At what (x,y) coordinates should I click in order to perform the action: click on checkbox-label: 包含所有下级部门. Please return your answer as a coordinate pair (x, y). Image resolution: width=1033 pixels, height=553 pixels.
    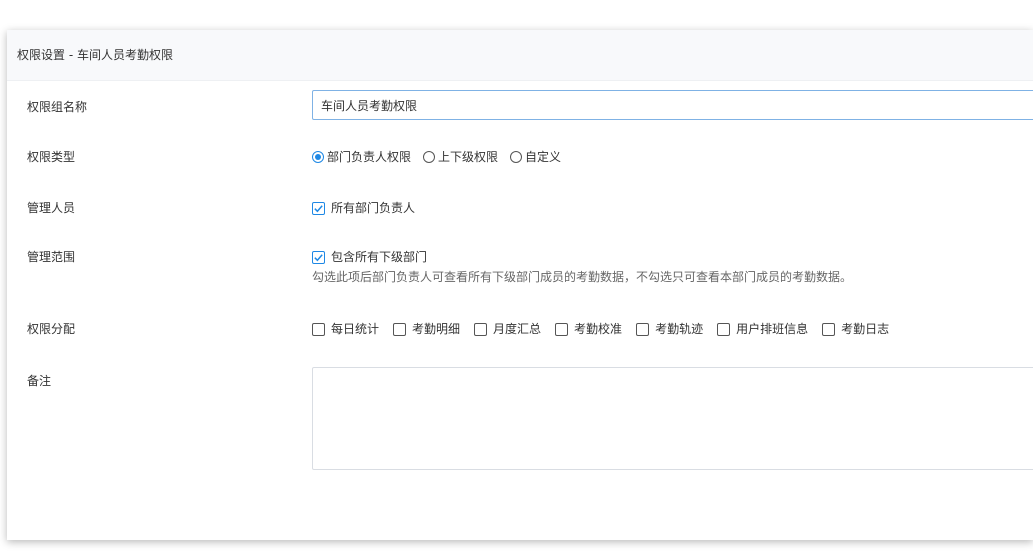
    Looking at the image, I should click on (379, 257).